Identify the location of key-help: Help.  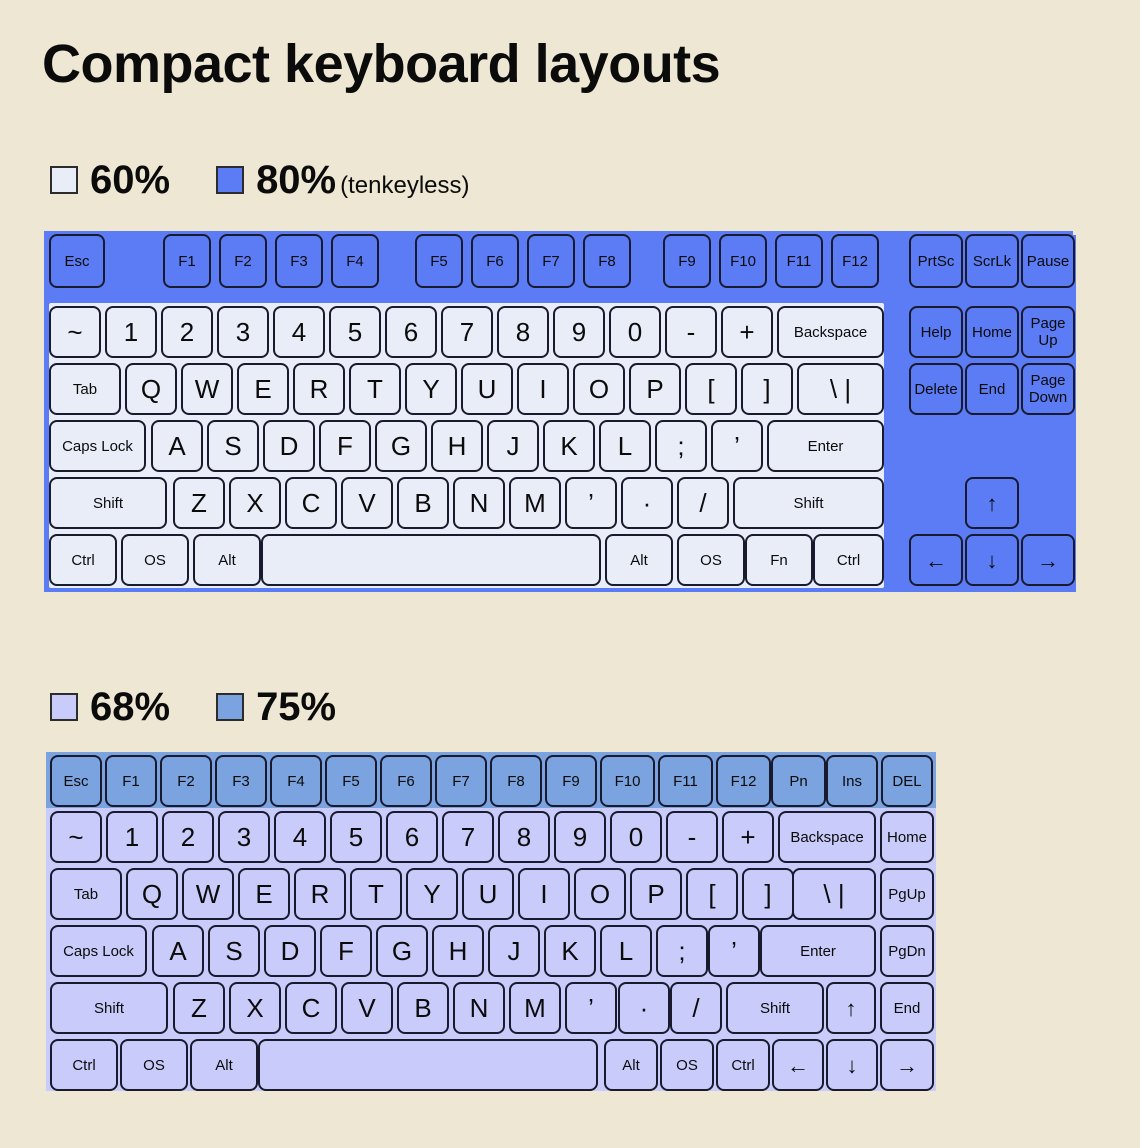
(936, 332).